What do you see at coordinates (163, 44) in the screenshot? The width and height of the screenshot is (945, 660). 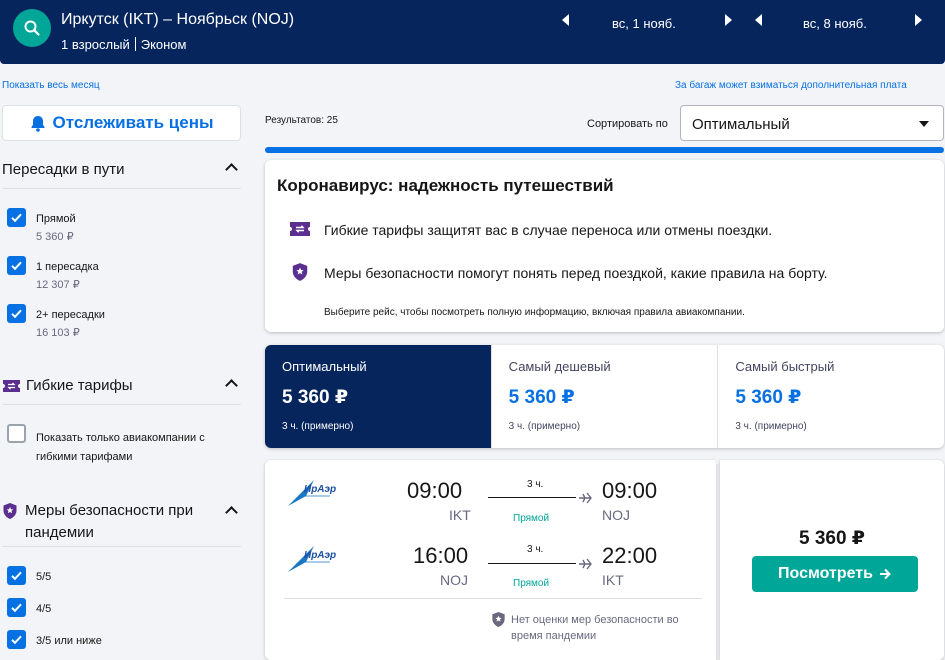 I see `cabin-label: Эконом` at bounding box center [163, 44].